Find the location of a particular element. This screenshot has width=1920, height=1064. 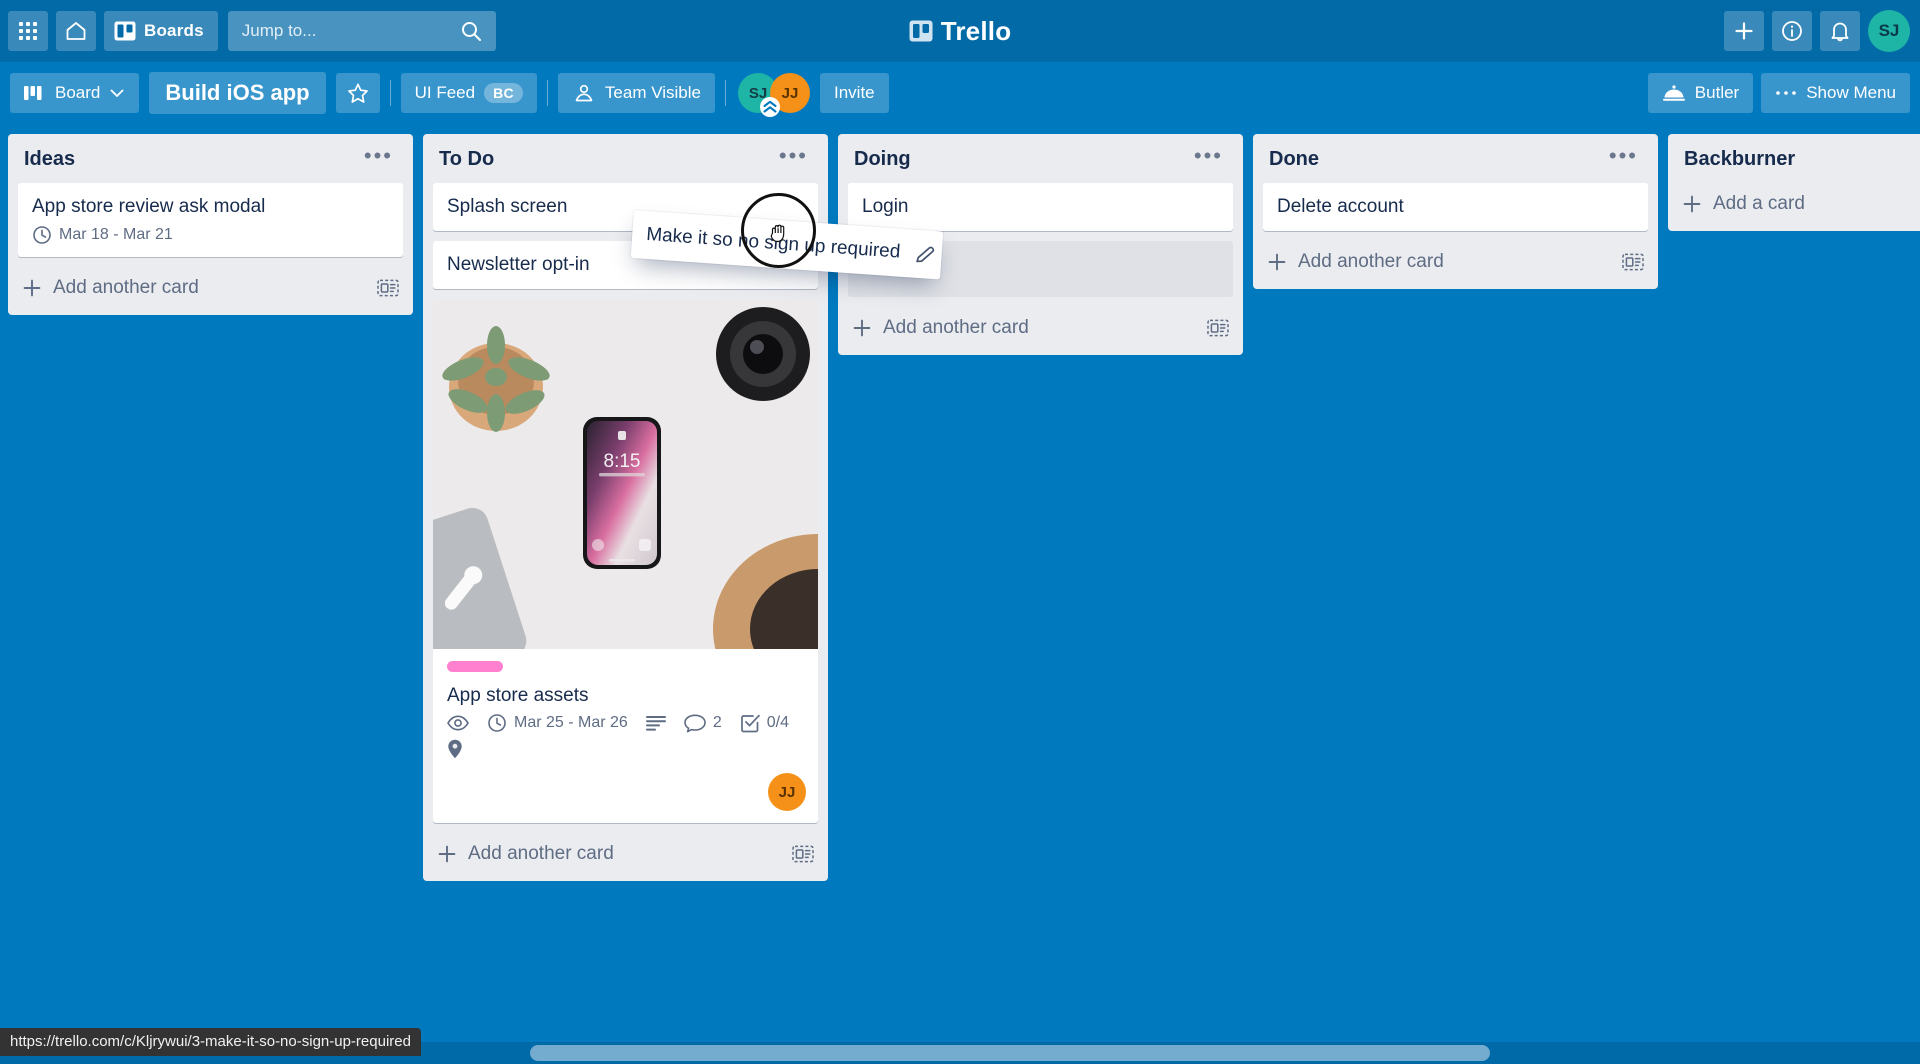

home-button is located at coordinates (76, 31).